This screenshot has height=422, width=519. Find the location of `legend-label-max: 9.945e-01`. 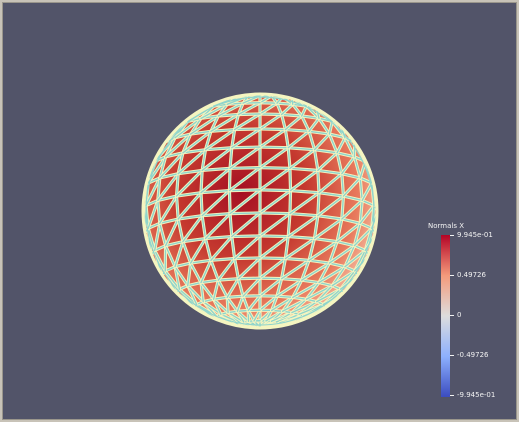

legend-label-max: 9.945e-01 is located at coordinates (475, 235).